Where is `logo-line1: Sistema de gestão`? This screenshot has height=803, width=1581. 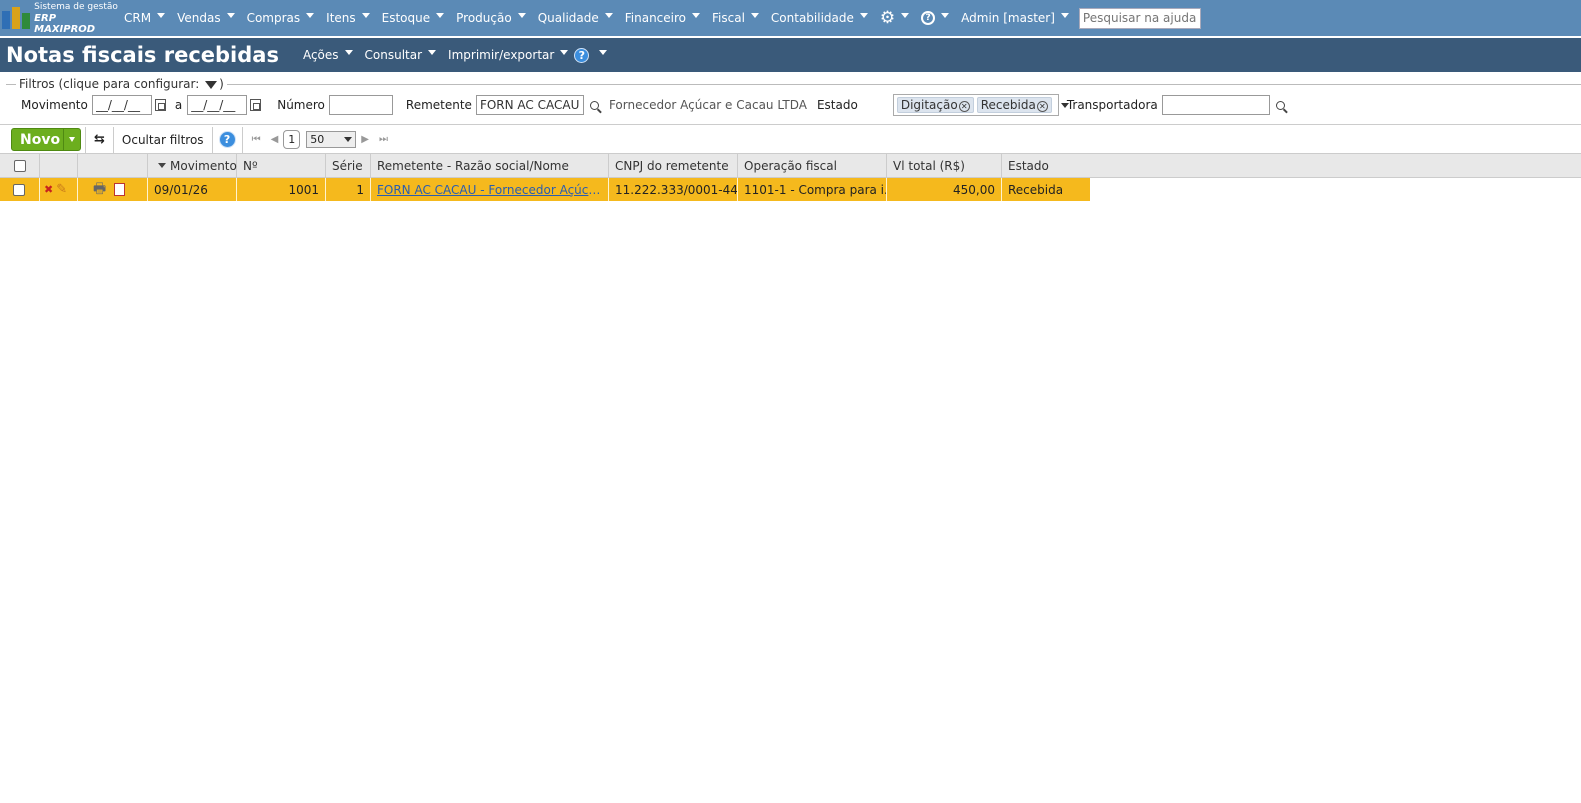 logo-line1: Sistema de gestão is located at coordinates (76, 6).